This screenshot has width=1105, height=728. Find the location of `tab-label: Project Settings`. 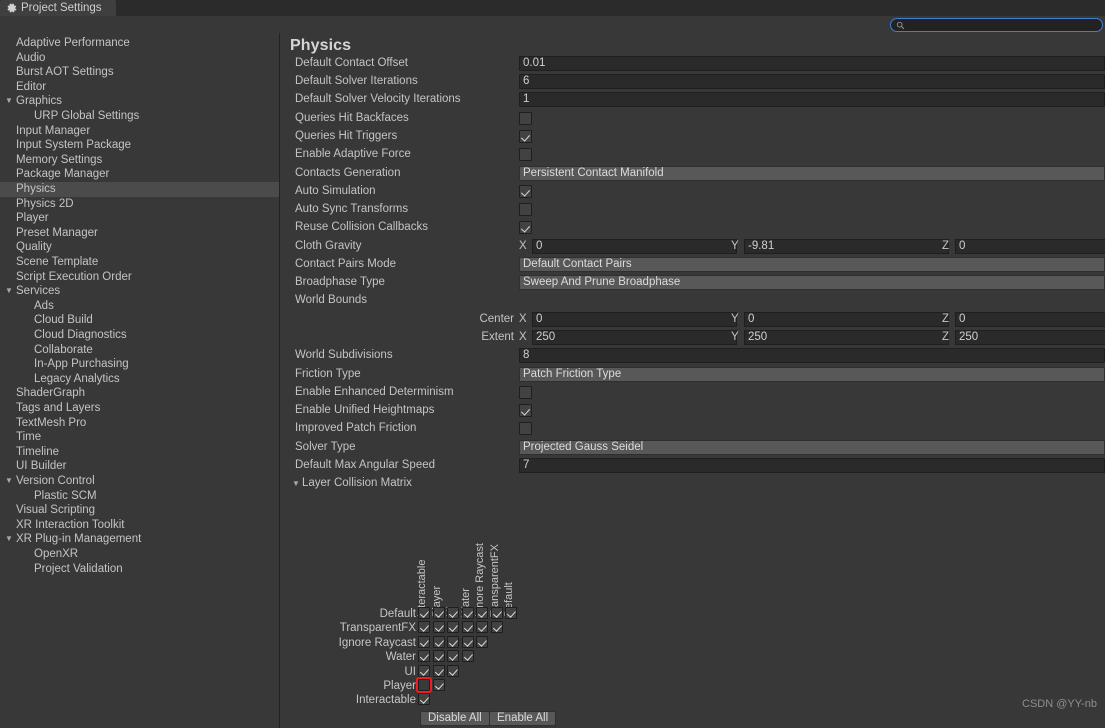

tab-label: Project Settings is located at coordinates (61, 8).